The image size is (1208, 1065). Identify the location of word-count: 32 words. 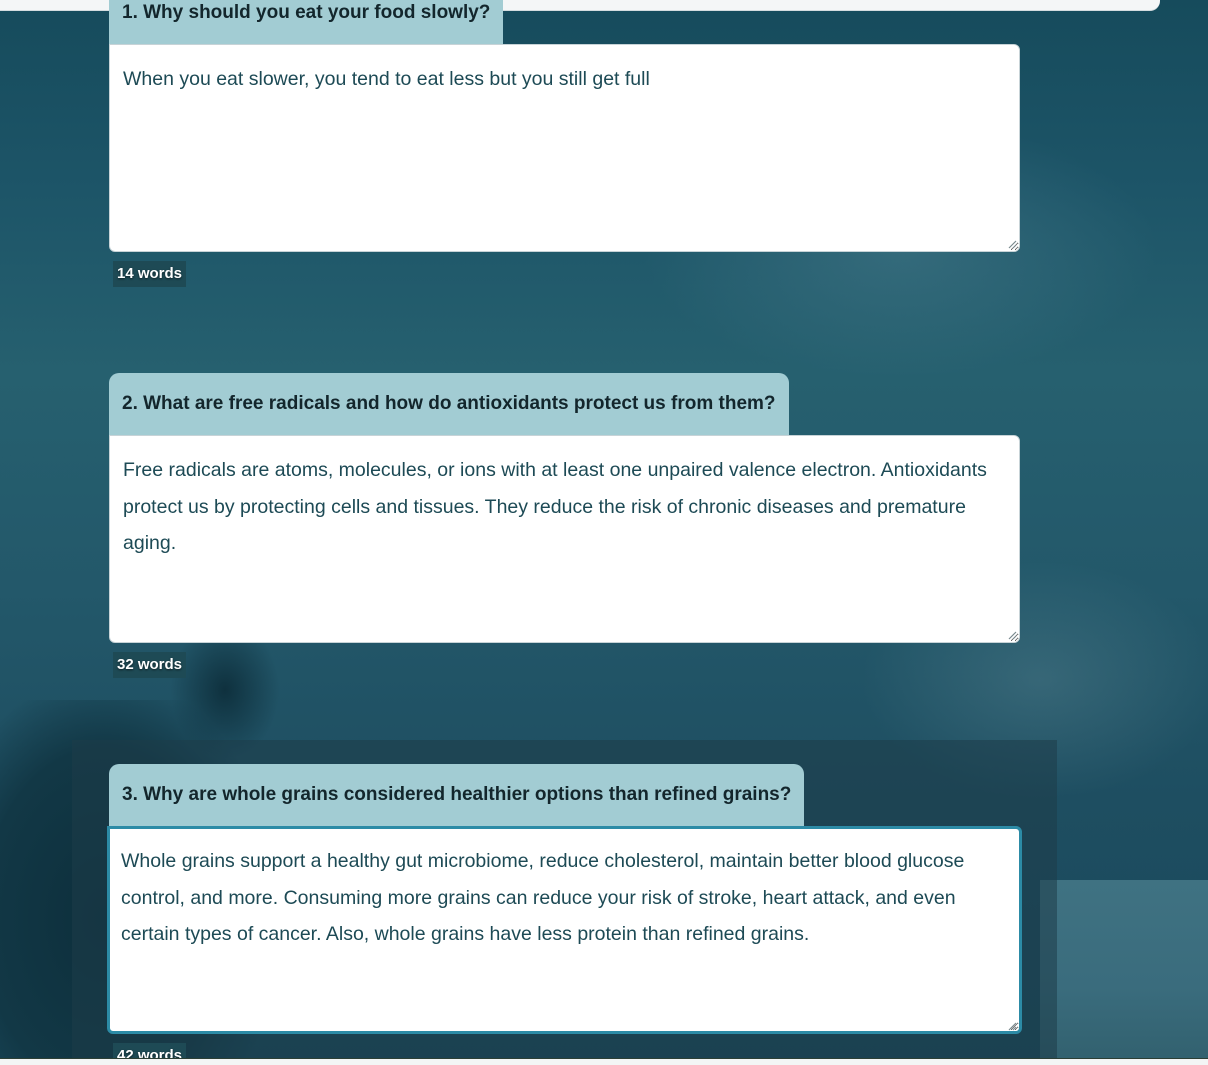
(150, 665).